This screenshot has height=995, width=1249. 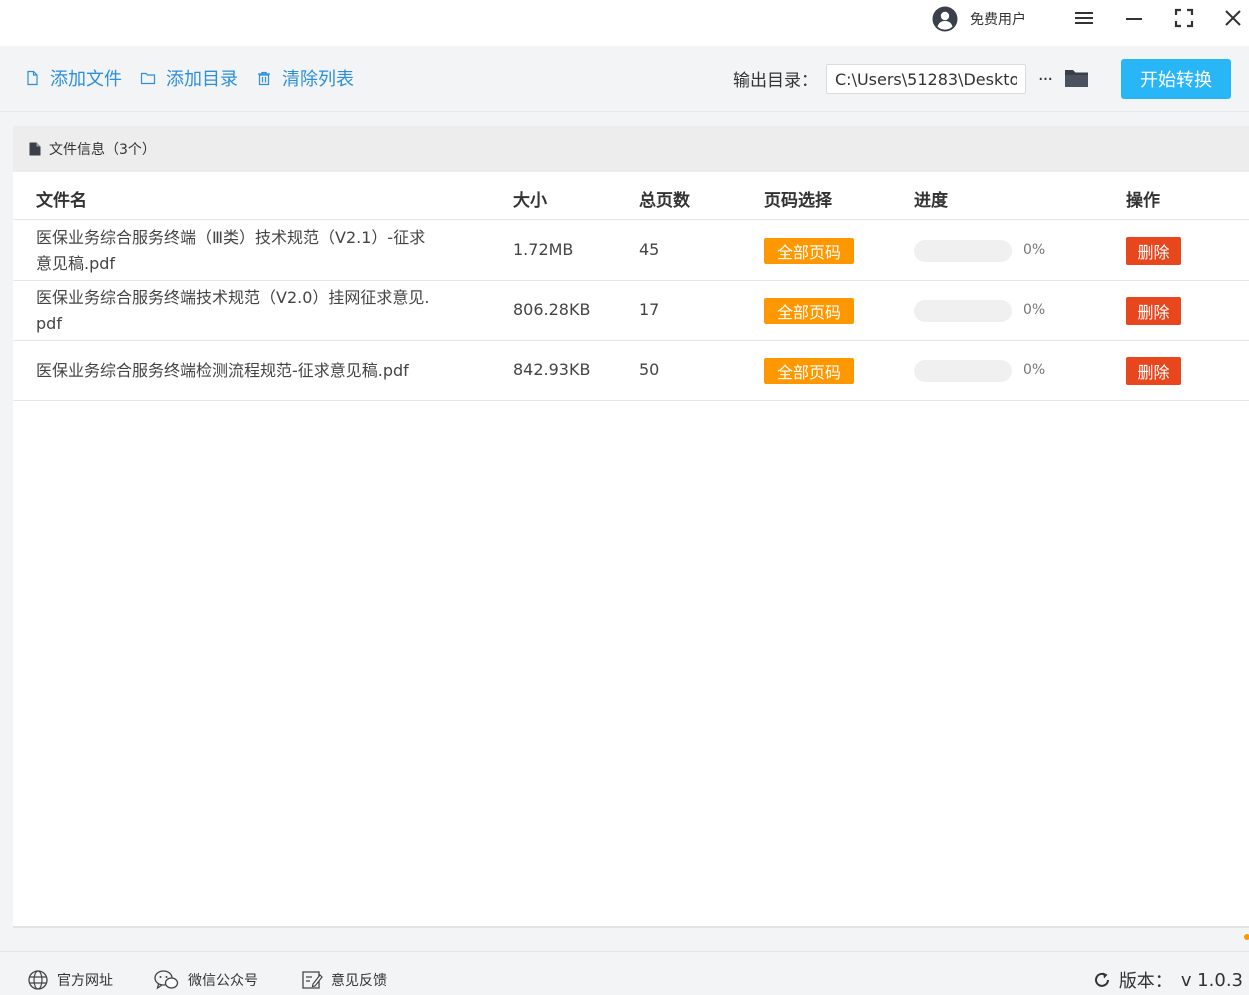 What do you see at coordinates (166, 980) in the screenshot?
I see `wechat-icon` at bounding box center [166, 980].